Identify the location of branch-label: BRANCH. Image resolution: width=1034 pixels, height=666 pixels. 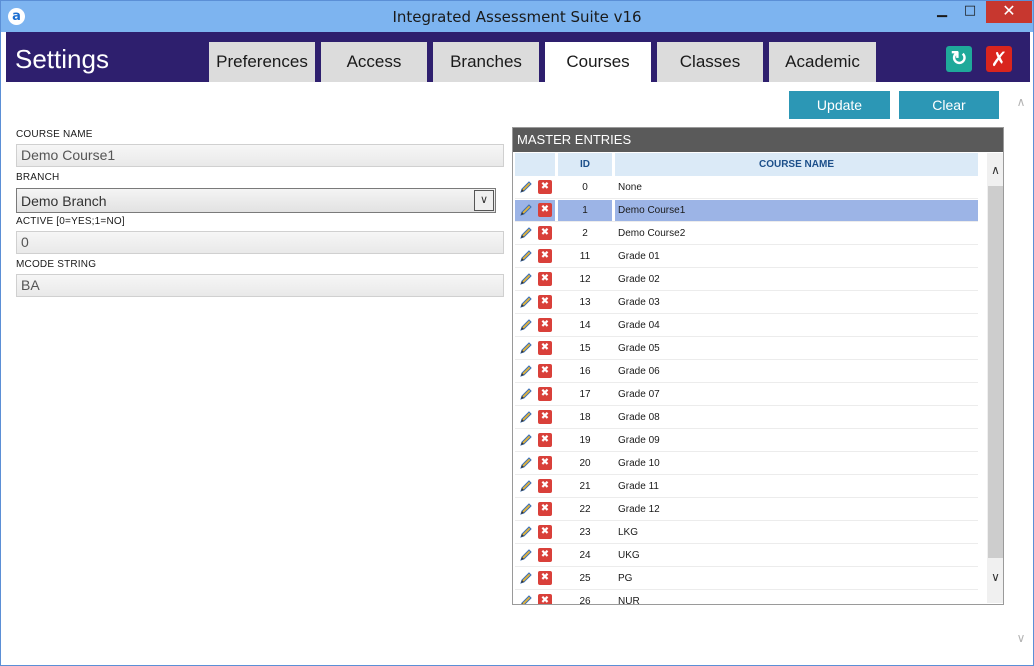
(38, 177).